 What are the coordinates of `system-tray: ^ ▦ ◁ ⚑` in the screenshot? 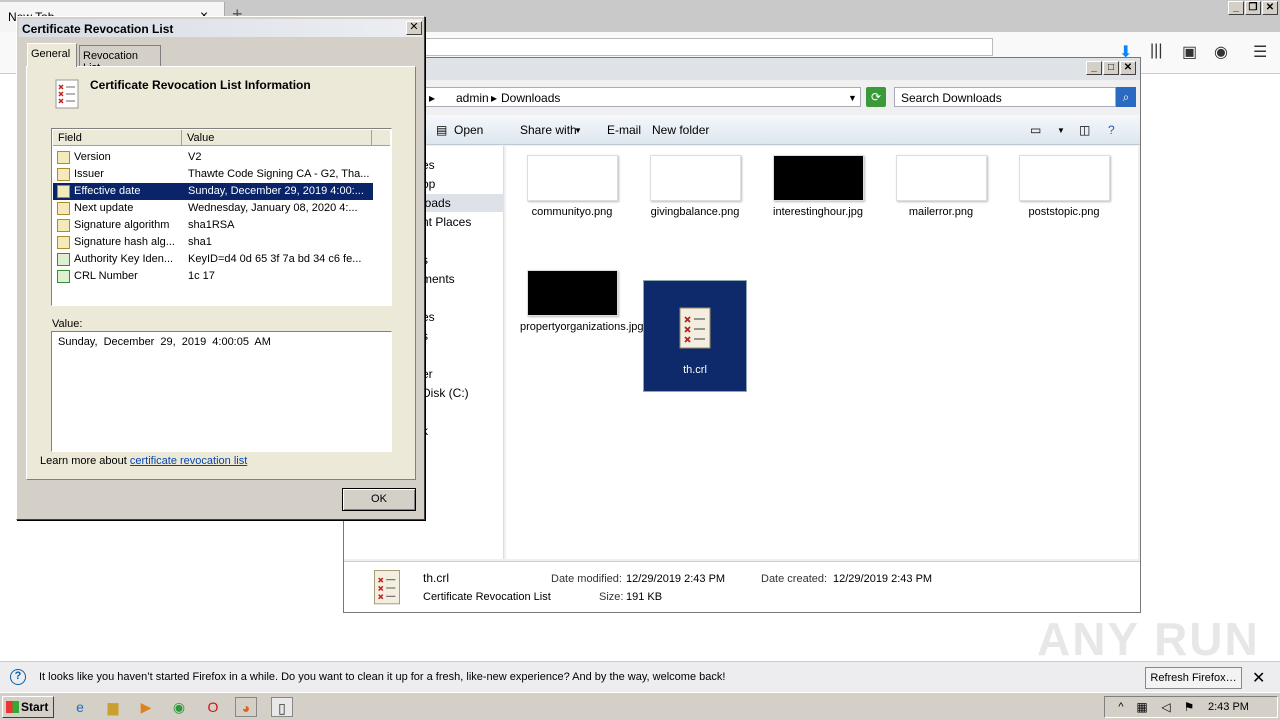 It's located at (1191, 707).